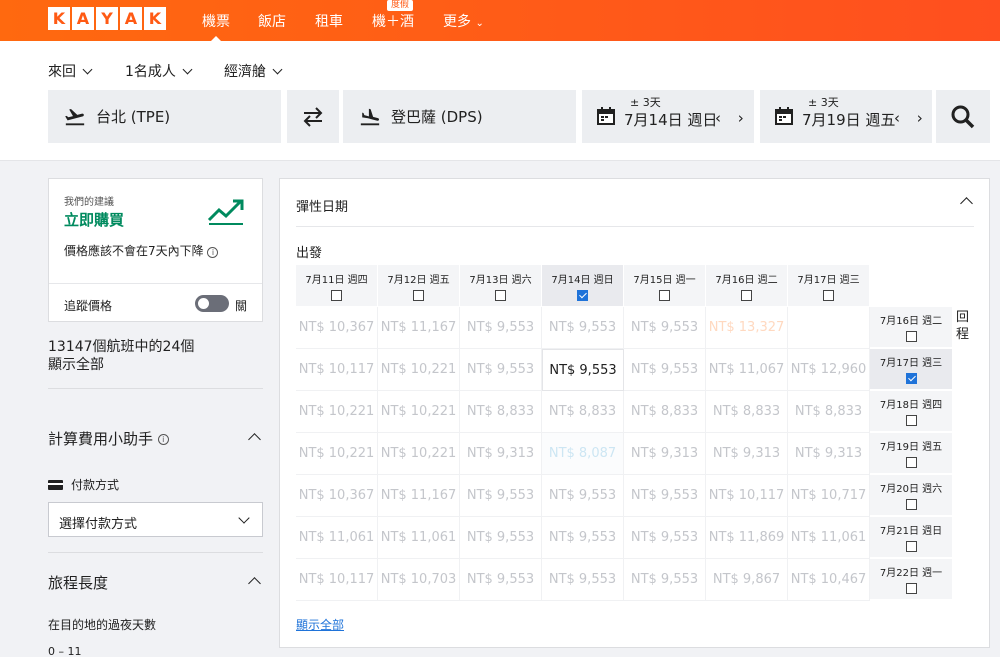 This screenshot has width=1000, height=657. What do you see at coordinates (212, 303) in the screenshot?
I see `track-price-toggle` at bounding box center [212, 303].